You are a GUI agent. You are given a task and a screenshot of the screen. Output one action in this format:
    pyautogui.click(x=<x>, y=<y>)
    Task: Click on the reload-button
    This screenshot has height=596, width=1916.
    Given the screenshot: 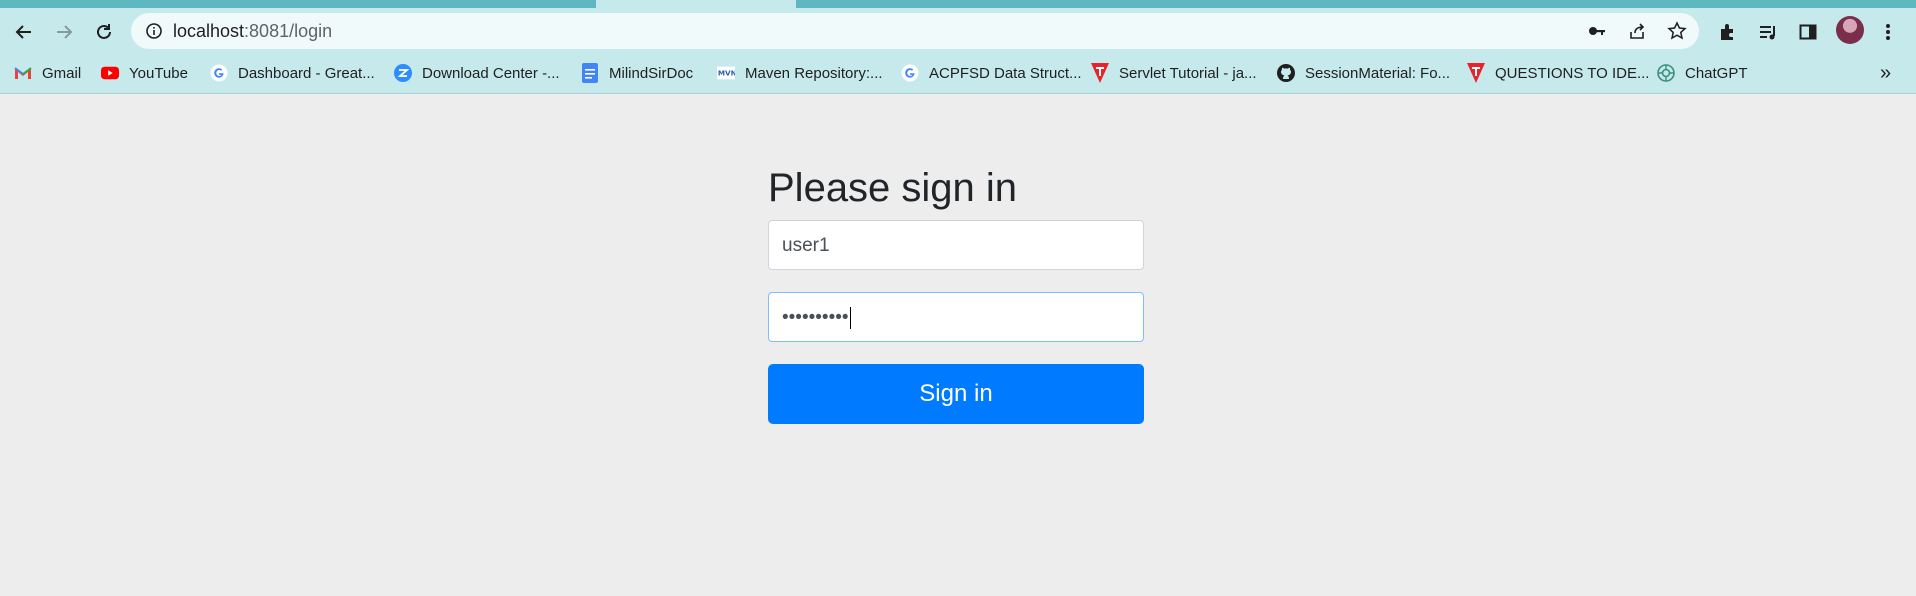 What is the action you would take?
    pyautogui.click(x=104, y=32)
    